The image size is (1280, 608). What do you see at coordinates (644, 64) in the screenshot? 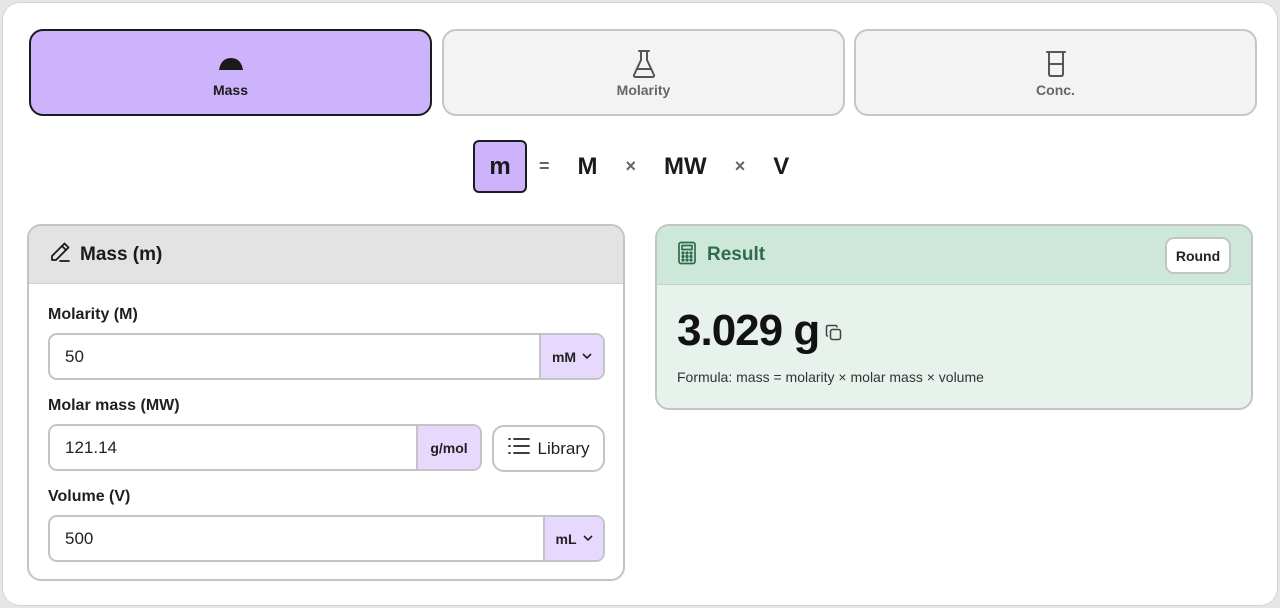
I see `flask-icon` at bounding box center [644, 64].